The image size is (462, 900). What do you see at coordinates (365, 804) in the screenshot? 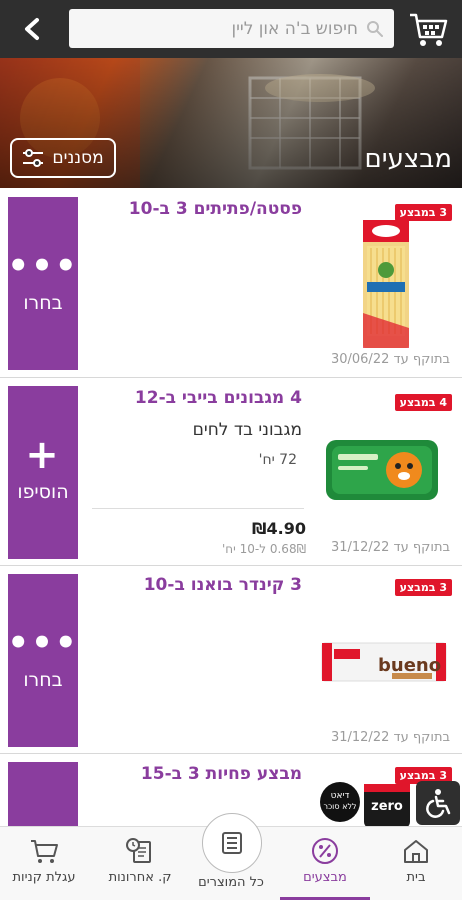
I see `cola-zero-product-image: דיאט ללא סוכר zero` at bounding box center [365, 804].